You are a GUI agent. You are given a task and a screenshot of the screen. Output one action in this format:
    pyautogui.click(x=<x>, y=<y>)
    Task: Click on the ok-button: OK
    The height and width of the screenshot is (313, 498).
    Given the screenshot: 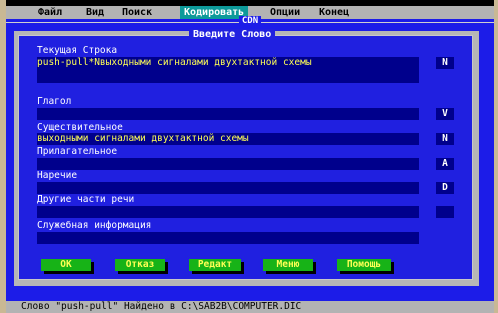 What is the action you would take?
    pyautogui.click(x=66, y=265)
    